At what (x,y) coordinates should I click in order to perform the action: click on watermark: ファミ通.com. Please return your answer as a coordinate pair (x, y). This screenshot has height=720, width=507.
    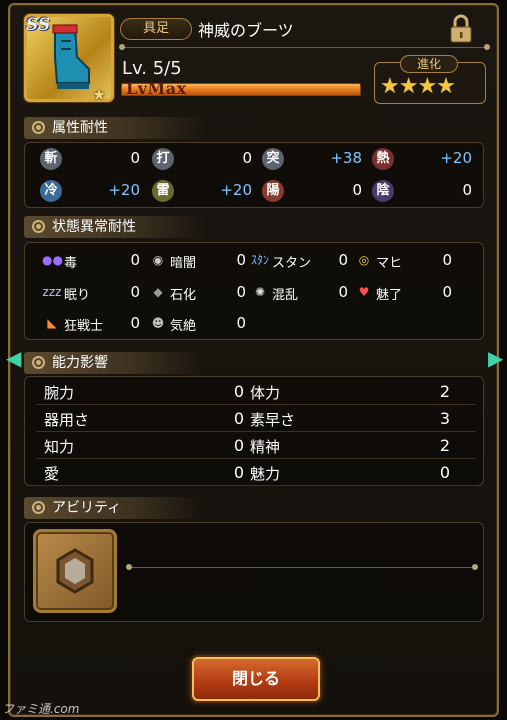
    Looking at the image, I should click on (41, 709).